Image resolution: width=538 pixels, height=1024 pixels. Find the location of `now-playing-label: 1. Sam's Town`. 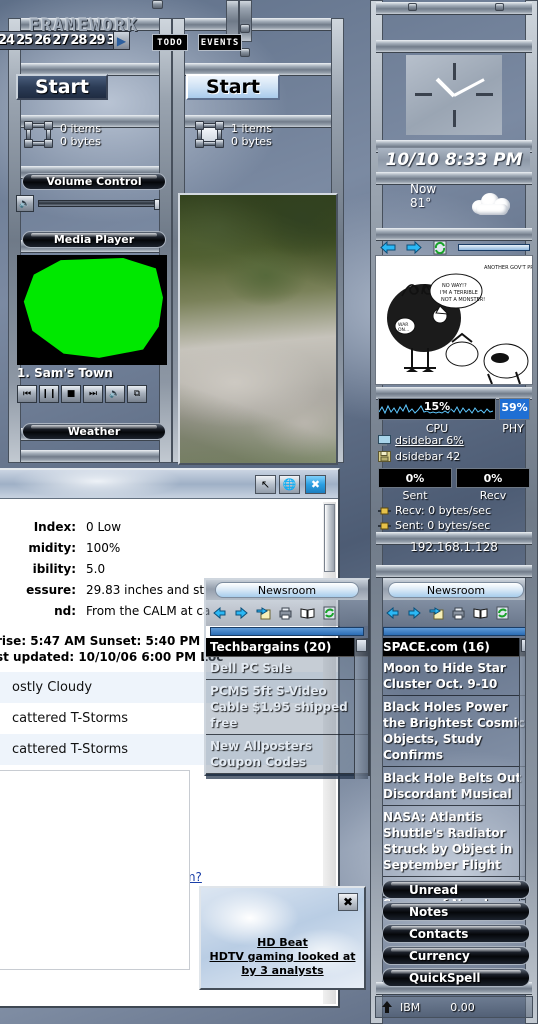

now-playing-label: 1. Sam's Town is located at coordinates (65, 373).